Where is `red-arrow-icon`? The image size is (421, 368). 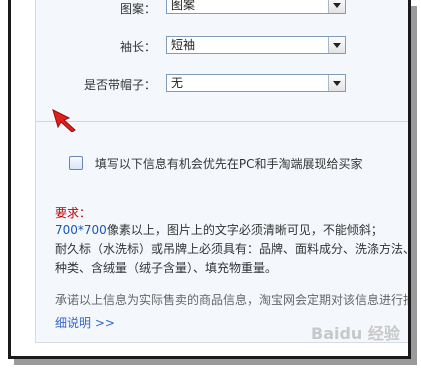
red-arrow-icon is located at coordinates (64, 120).